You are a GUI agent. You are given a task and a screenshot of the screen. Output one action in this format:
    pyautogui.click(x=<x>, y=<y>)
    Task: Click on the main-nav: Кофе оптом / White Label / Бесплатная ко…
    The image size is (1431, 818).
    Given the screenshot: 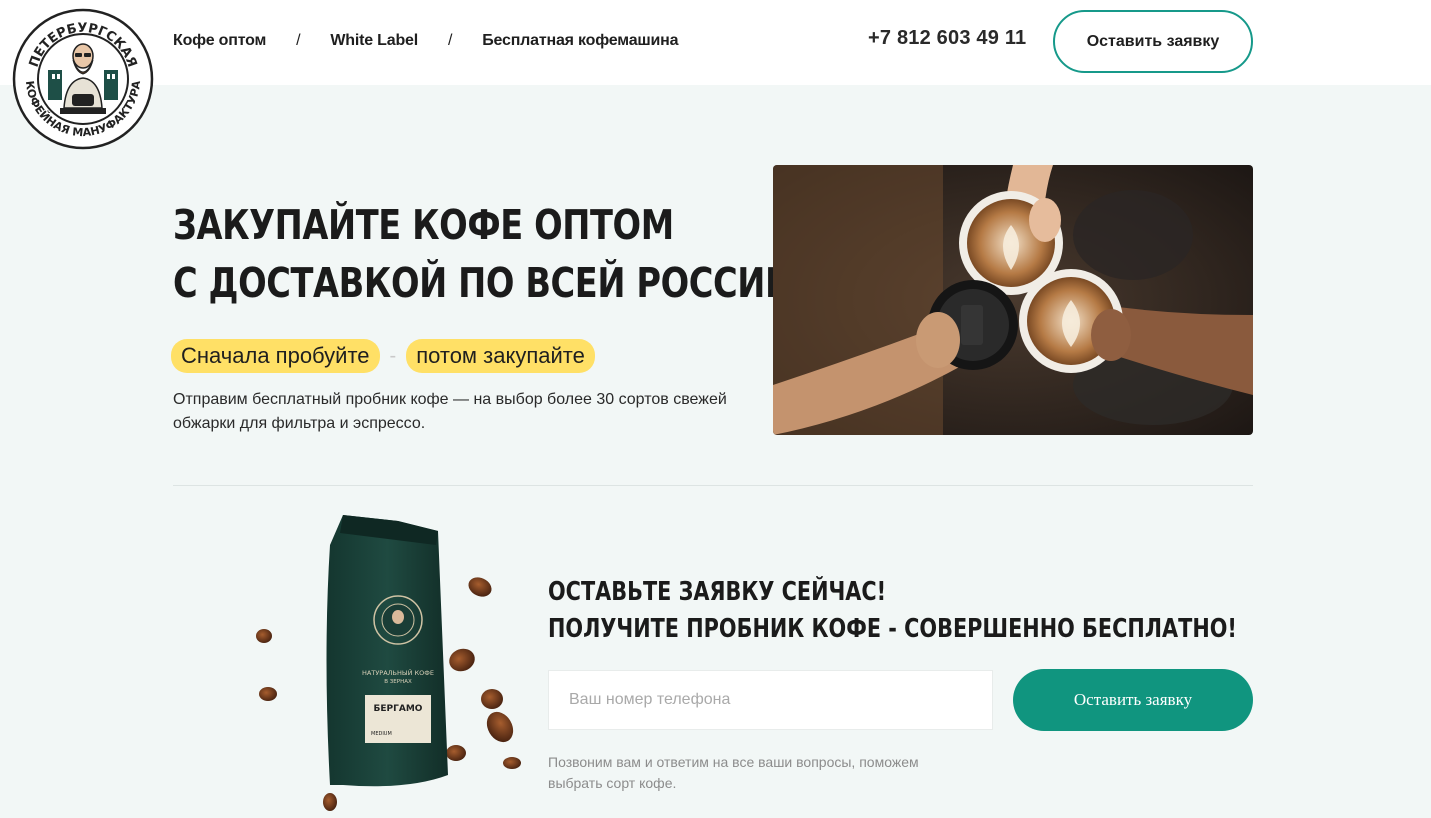 What is the action you would take?
    pyautogui.click(x=426, y=41)
    